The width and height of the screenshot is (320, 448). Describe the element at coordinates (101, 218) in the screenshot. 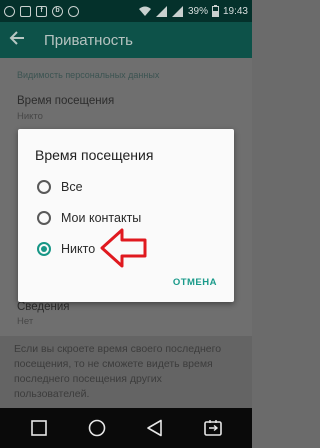

I see `option-label: Мои контакты` at that location.